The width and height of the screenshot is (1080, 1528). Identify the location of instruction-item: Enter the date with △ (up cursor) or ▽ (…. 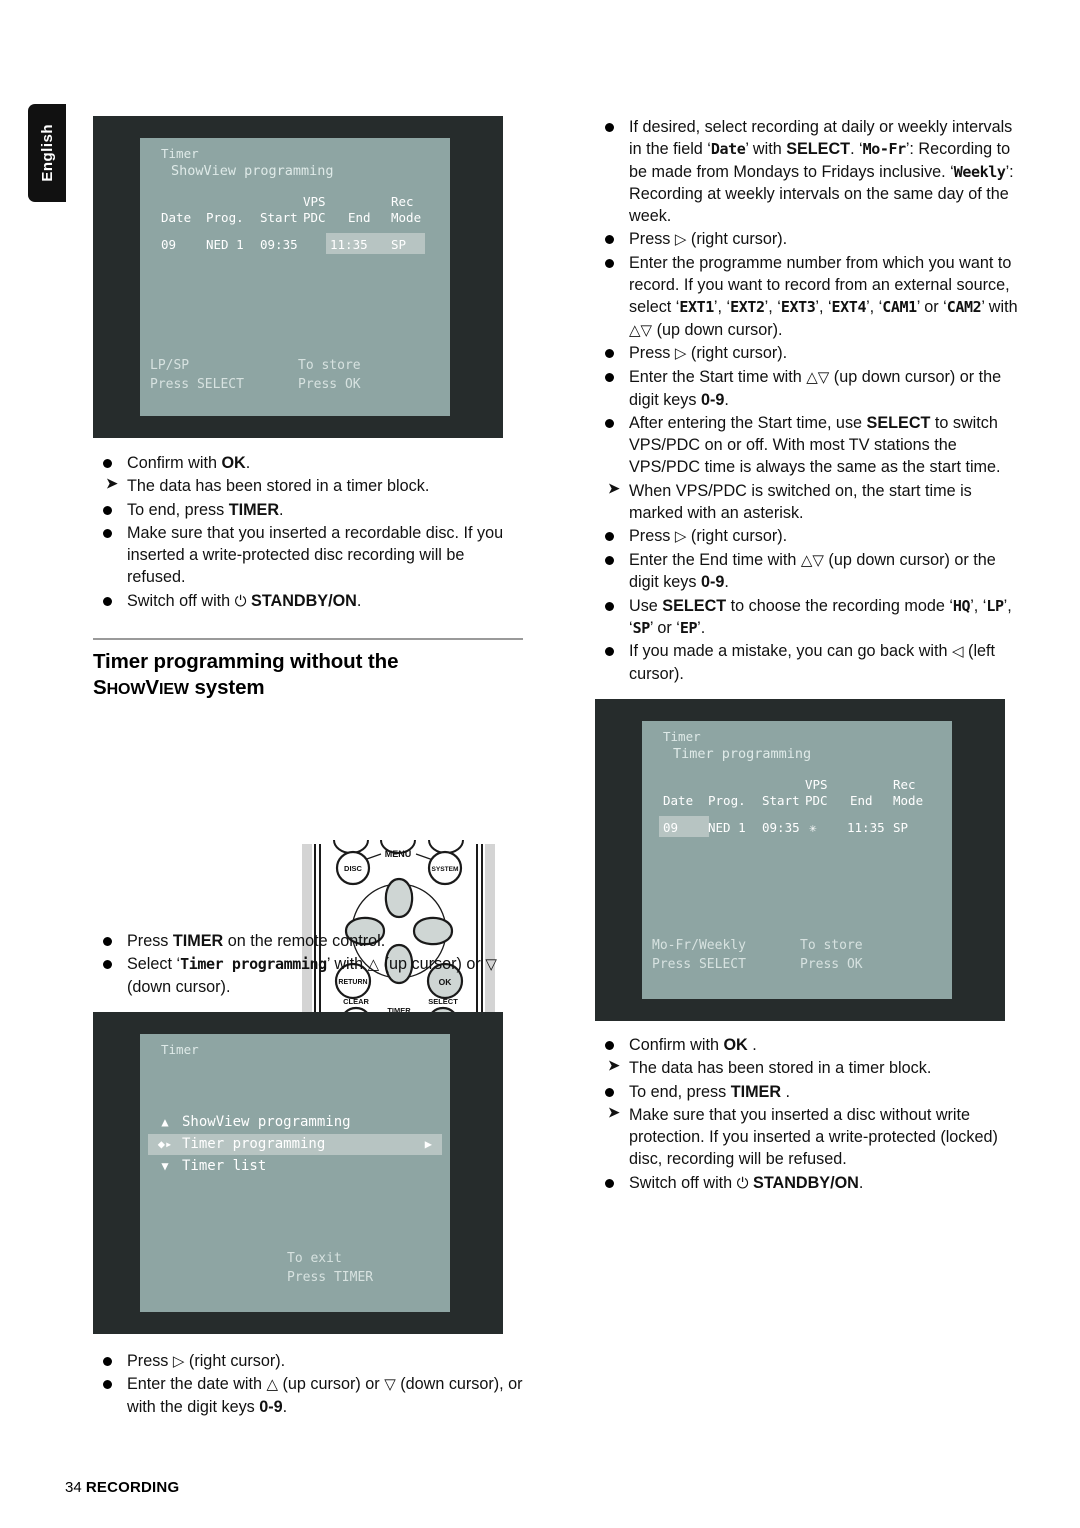
(308, 1395).